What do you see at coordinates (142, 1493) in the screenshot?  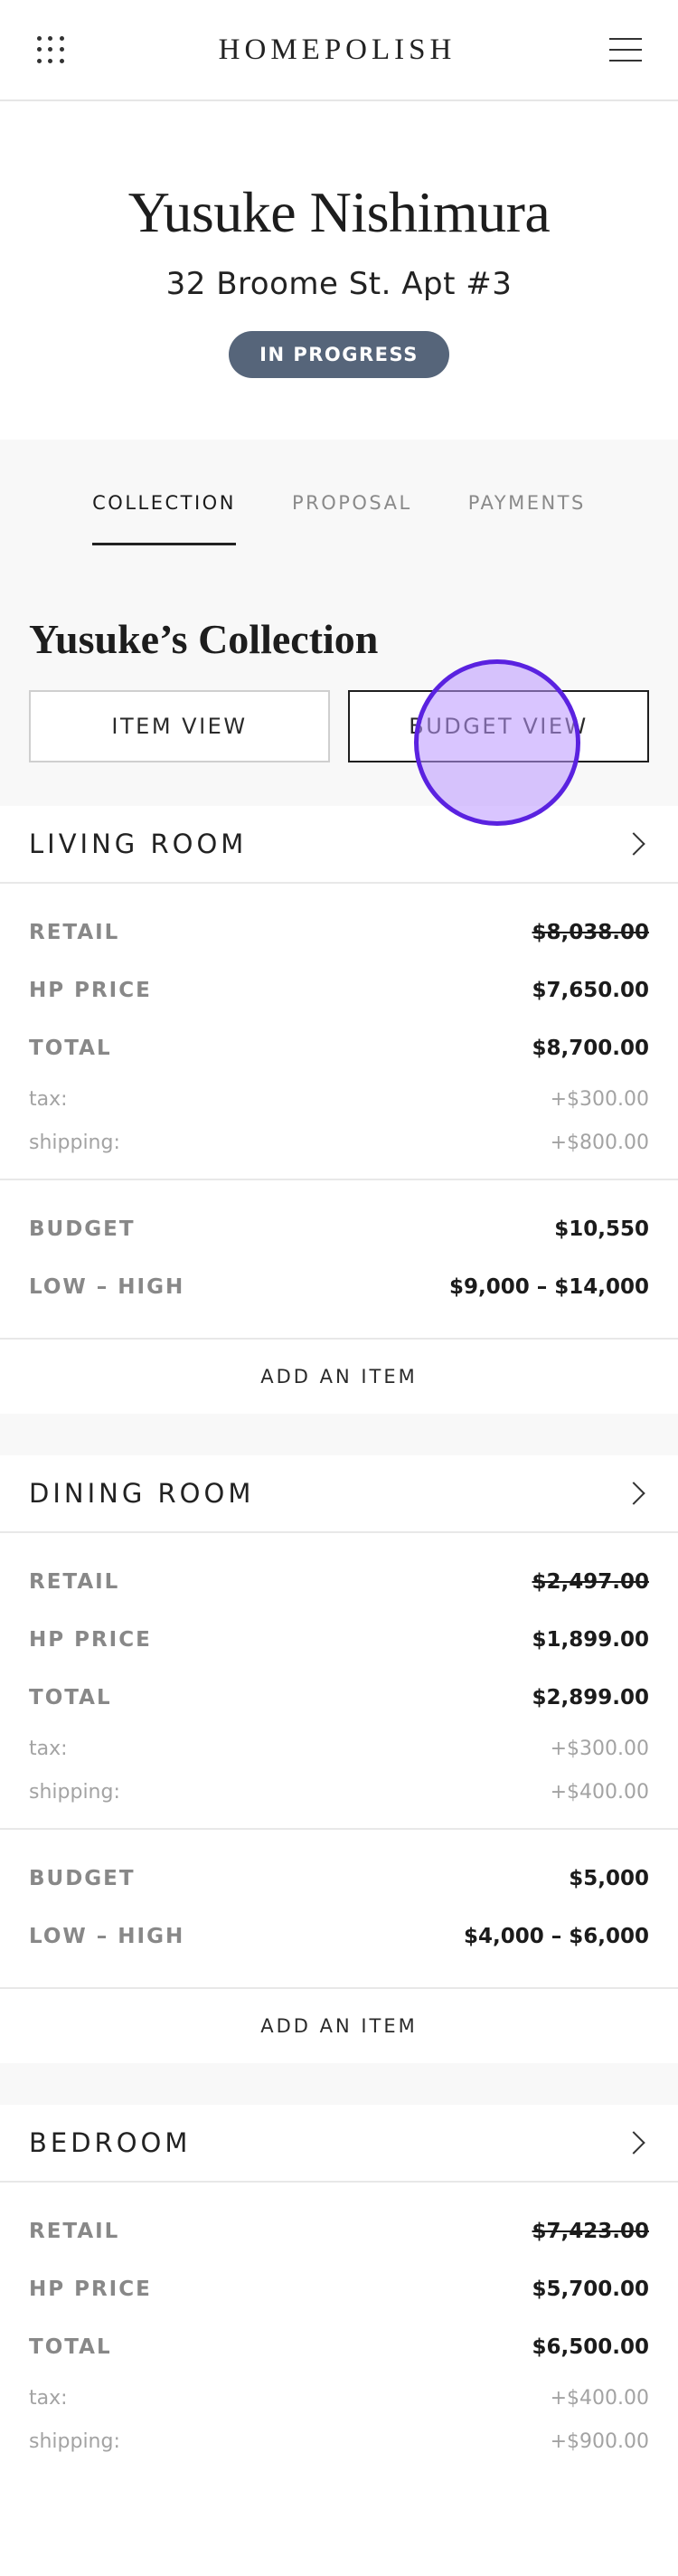 I see `room-name: DINING ROOM` at bounding box center [142, 1493].